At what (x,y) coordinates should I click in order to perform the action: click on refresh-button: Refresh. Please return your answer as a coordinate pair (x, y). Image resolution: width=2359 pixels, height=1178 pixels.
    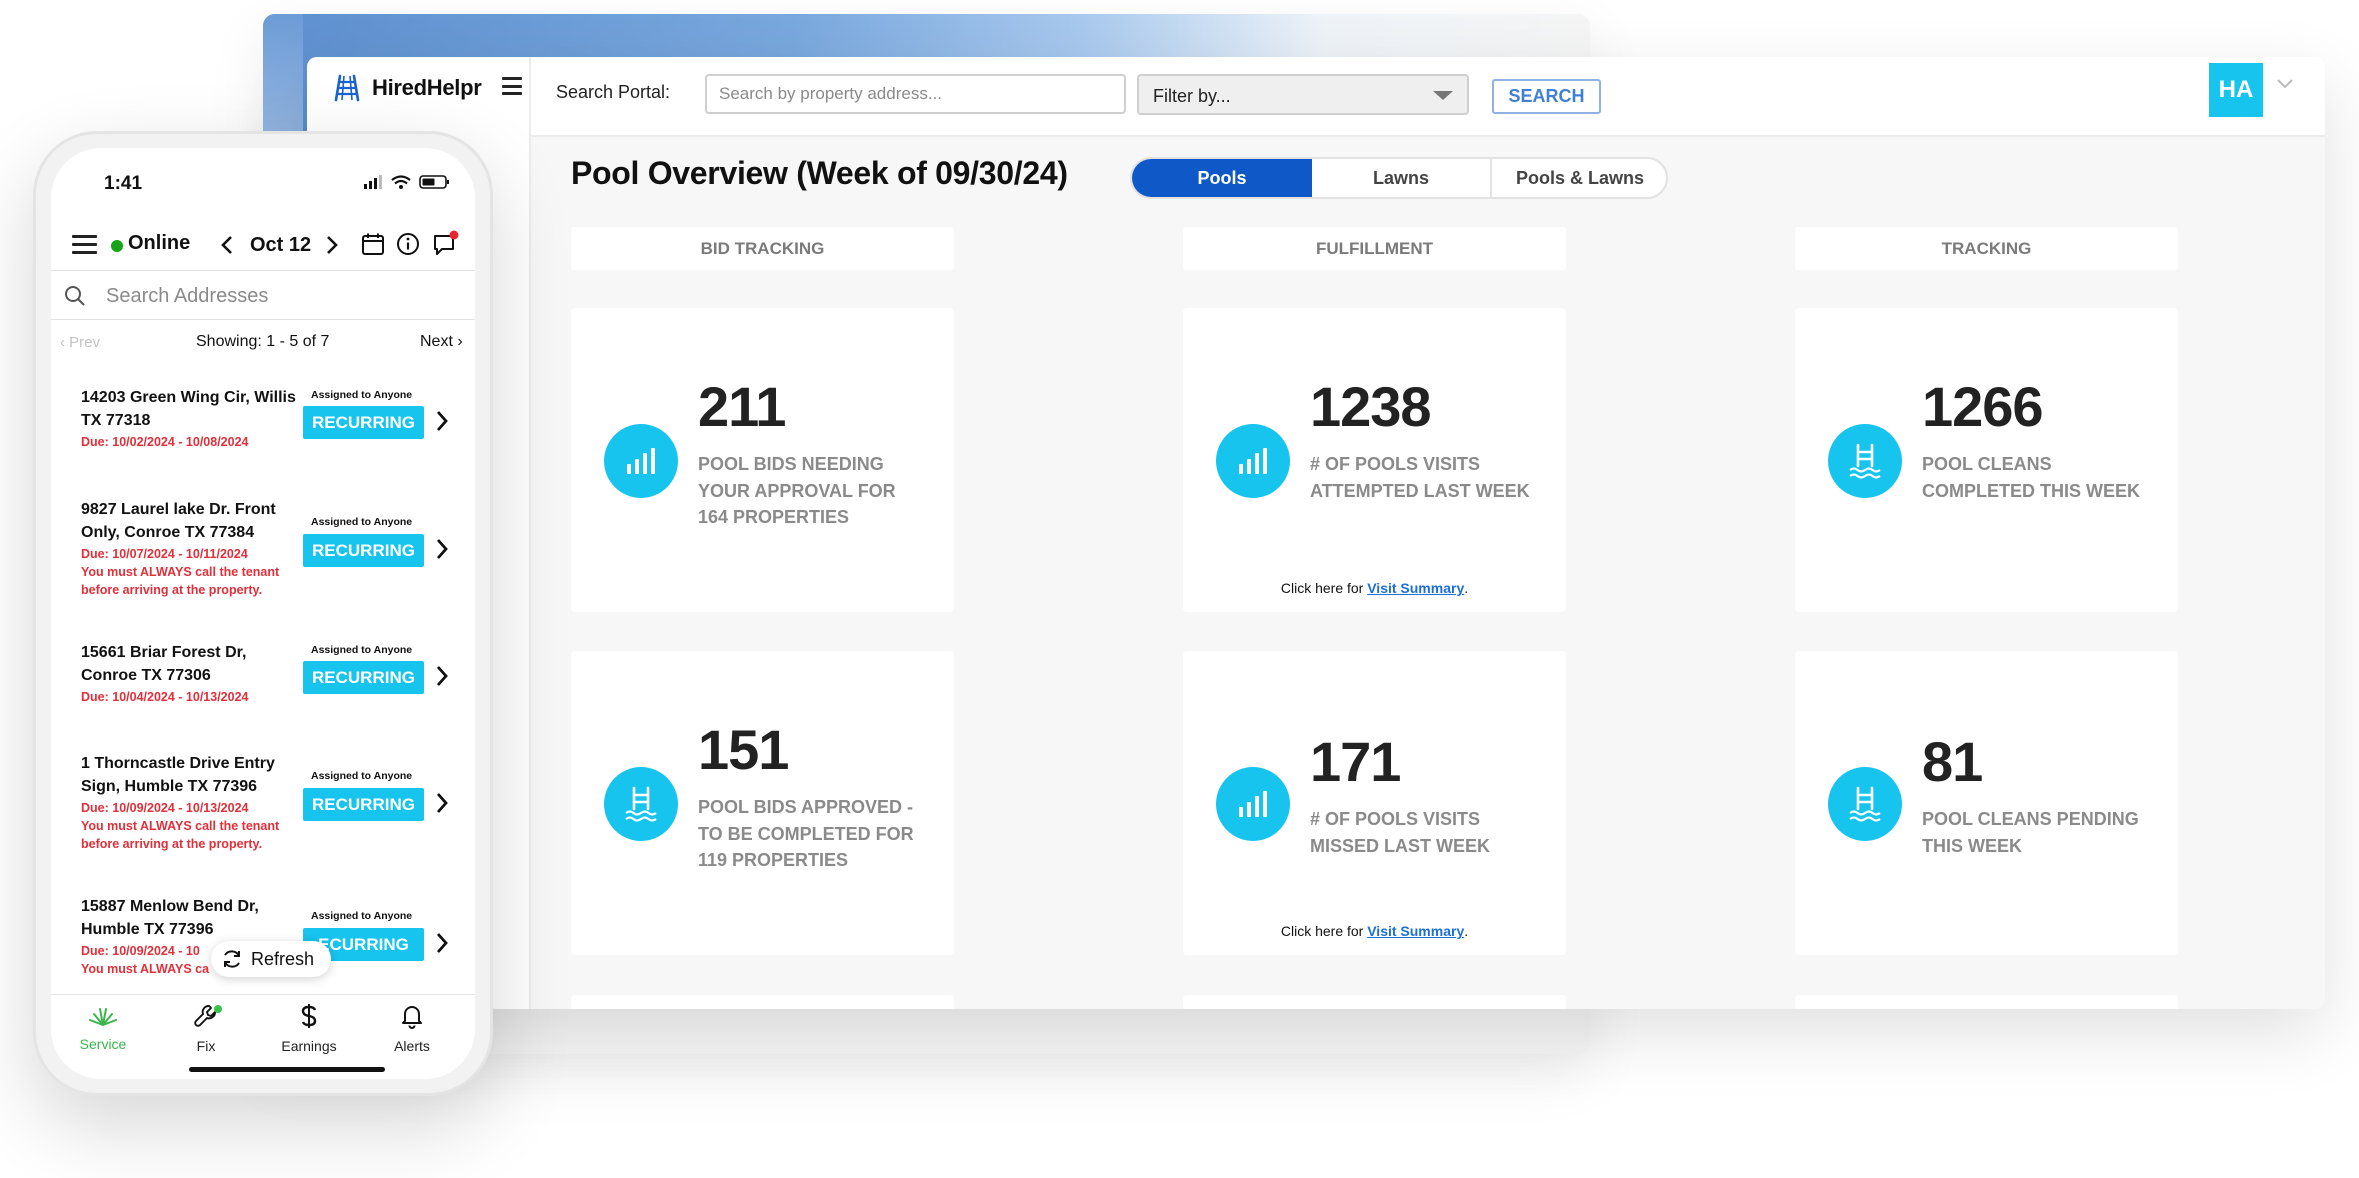
    Looking at the image, I should click on (271, 959).